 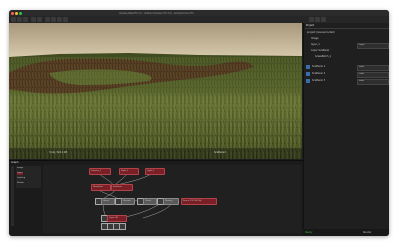 I want to click on graph-node: Grass, so click(x=108, y=201).